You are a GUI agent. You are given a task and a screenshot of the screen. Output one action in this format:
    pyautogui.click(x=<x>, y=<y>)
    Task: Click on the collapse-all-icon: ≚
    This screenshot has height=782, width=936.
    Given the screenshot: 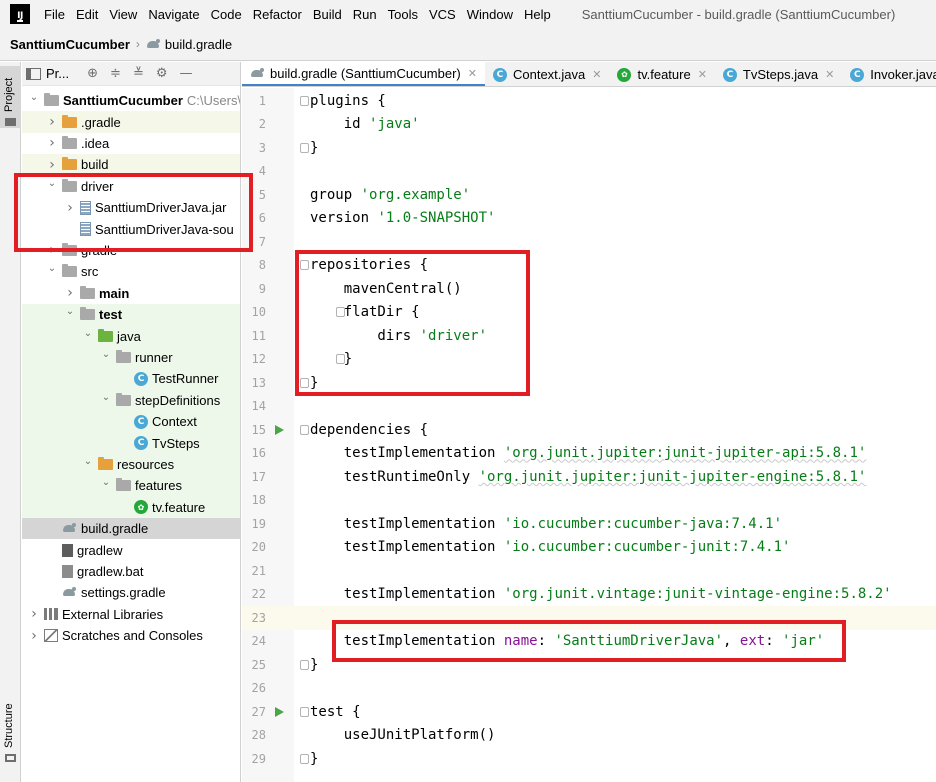 What is the action you would take?
    pyautogui.click(x=138, y=73)
    